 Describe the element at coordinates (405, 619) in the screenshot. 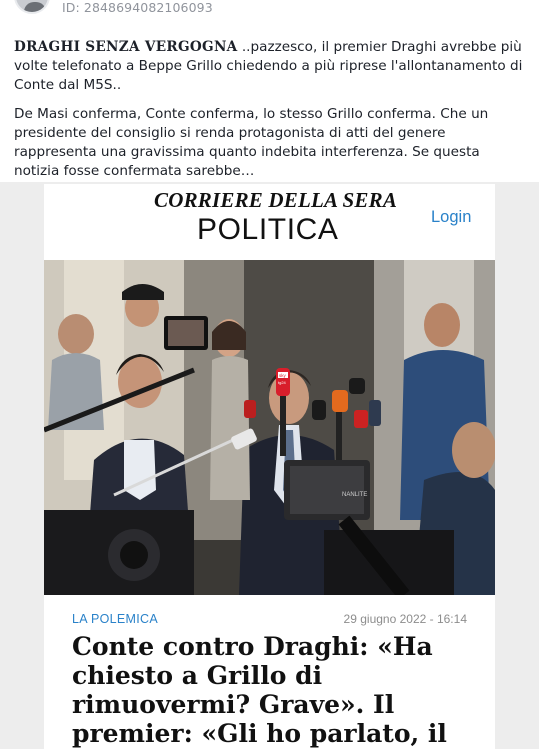

I see `article-date: 29 giugno 2022 - 16:14` at that location.